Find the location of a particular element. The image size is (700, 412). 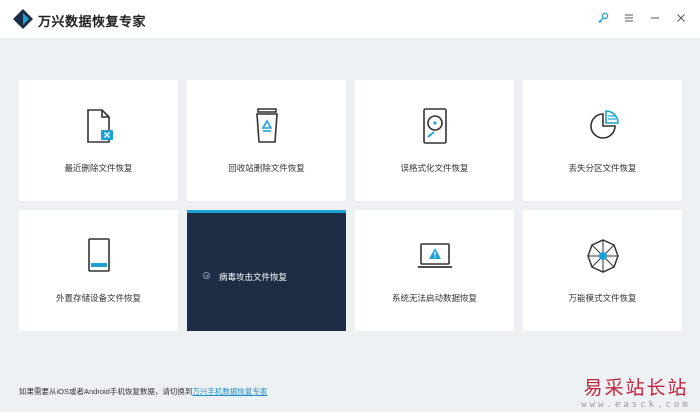

close-icon is located at coordinates (681, 18).